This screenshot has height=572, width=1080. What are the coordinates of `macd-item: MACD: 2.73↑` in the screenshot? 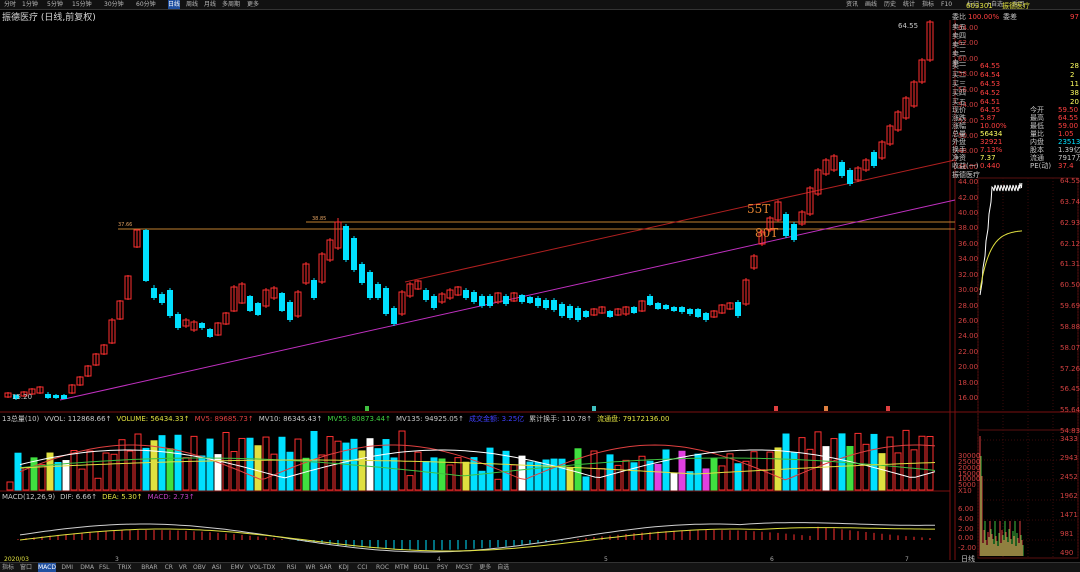 It's located at (171, 497).